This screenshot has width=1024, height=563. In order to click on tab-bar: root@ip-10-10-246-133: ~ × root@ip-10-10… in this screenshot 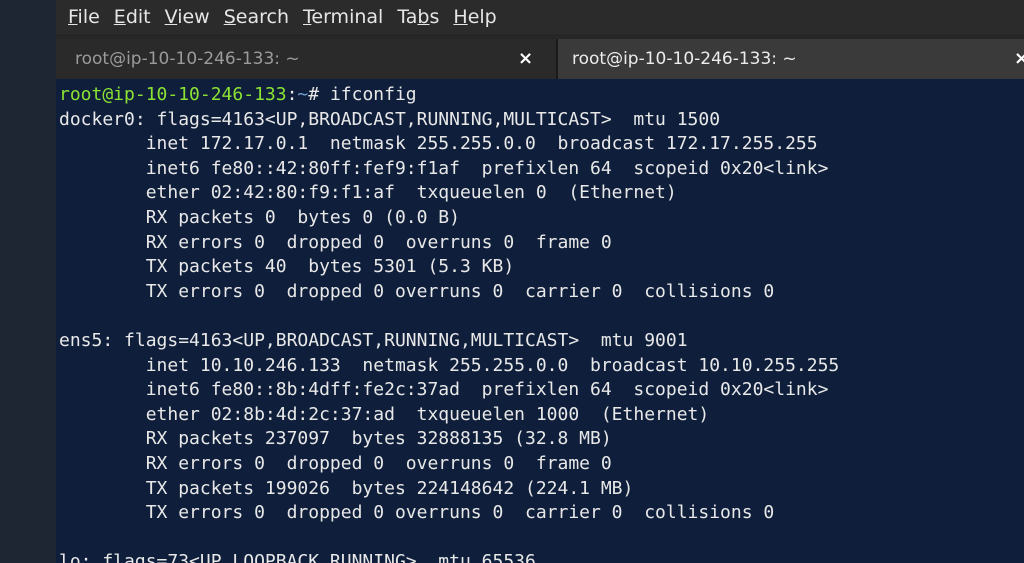, I will do `click(540, 56)`.